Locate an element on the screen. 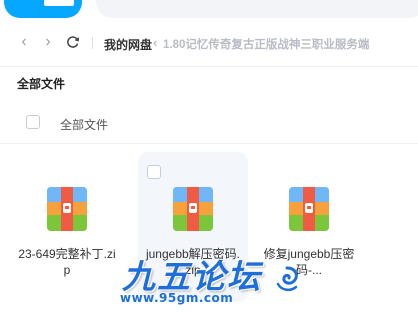 The width and height of the screenshot is (418, 313). upload-button is located at coordinates (43, 9).